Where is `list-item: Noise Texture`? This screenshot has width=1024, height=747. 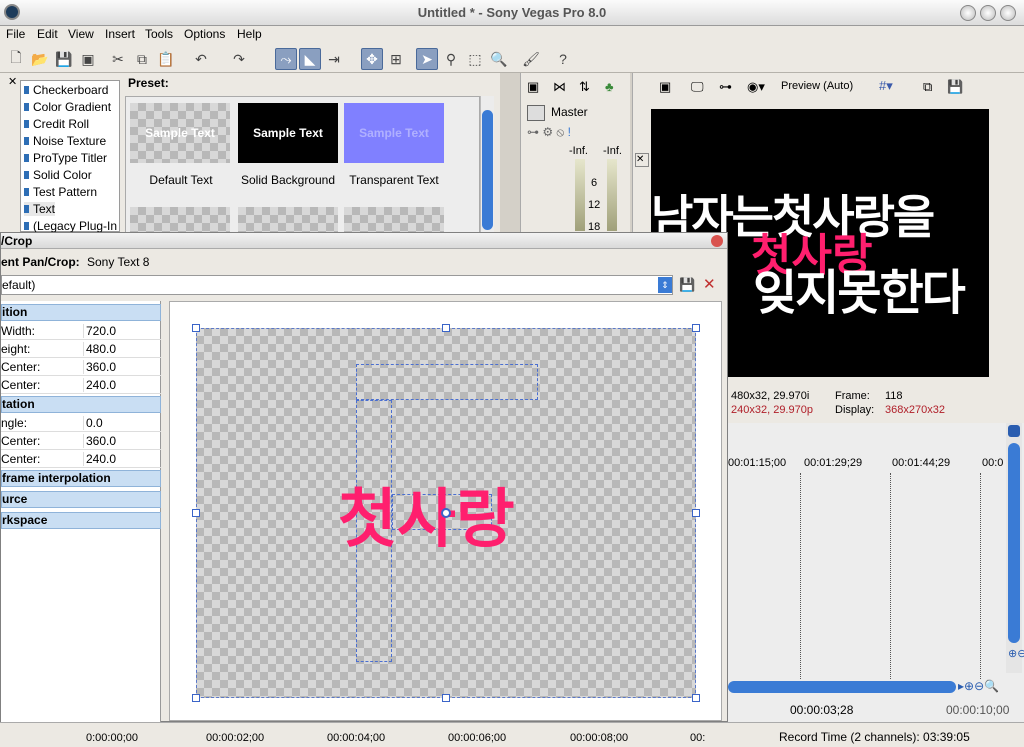 list-item: Noise Texture is located at coordinates (65, 141).